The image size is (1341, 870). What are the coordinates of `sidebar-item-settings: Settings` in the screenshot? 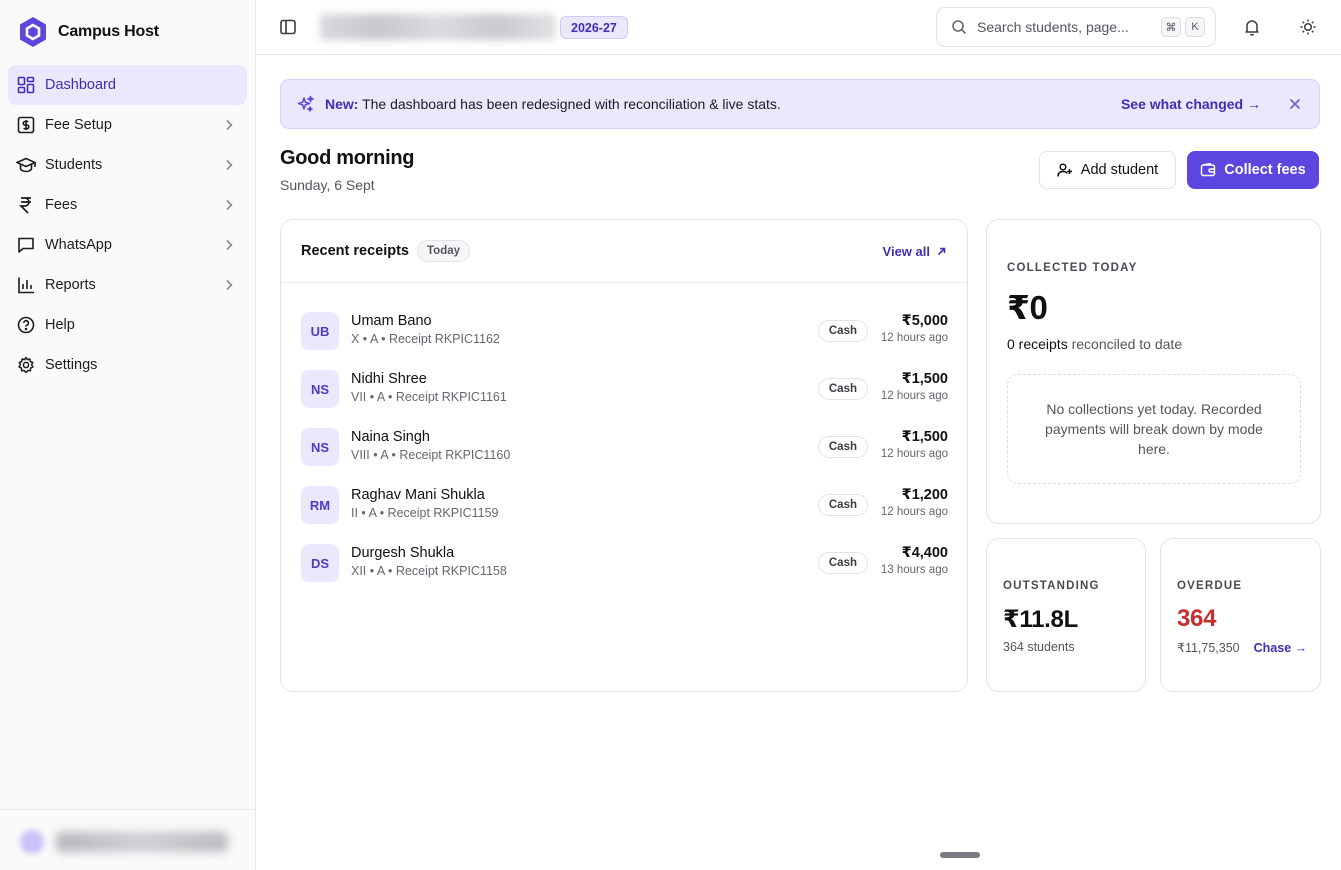 It's located at (127, 365).